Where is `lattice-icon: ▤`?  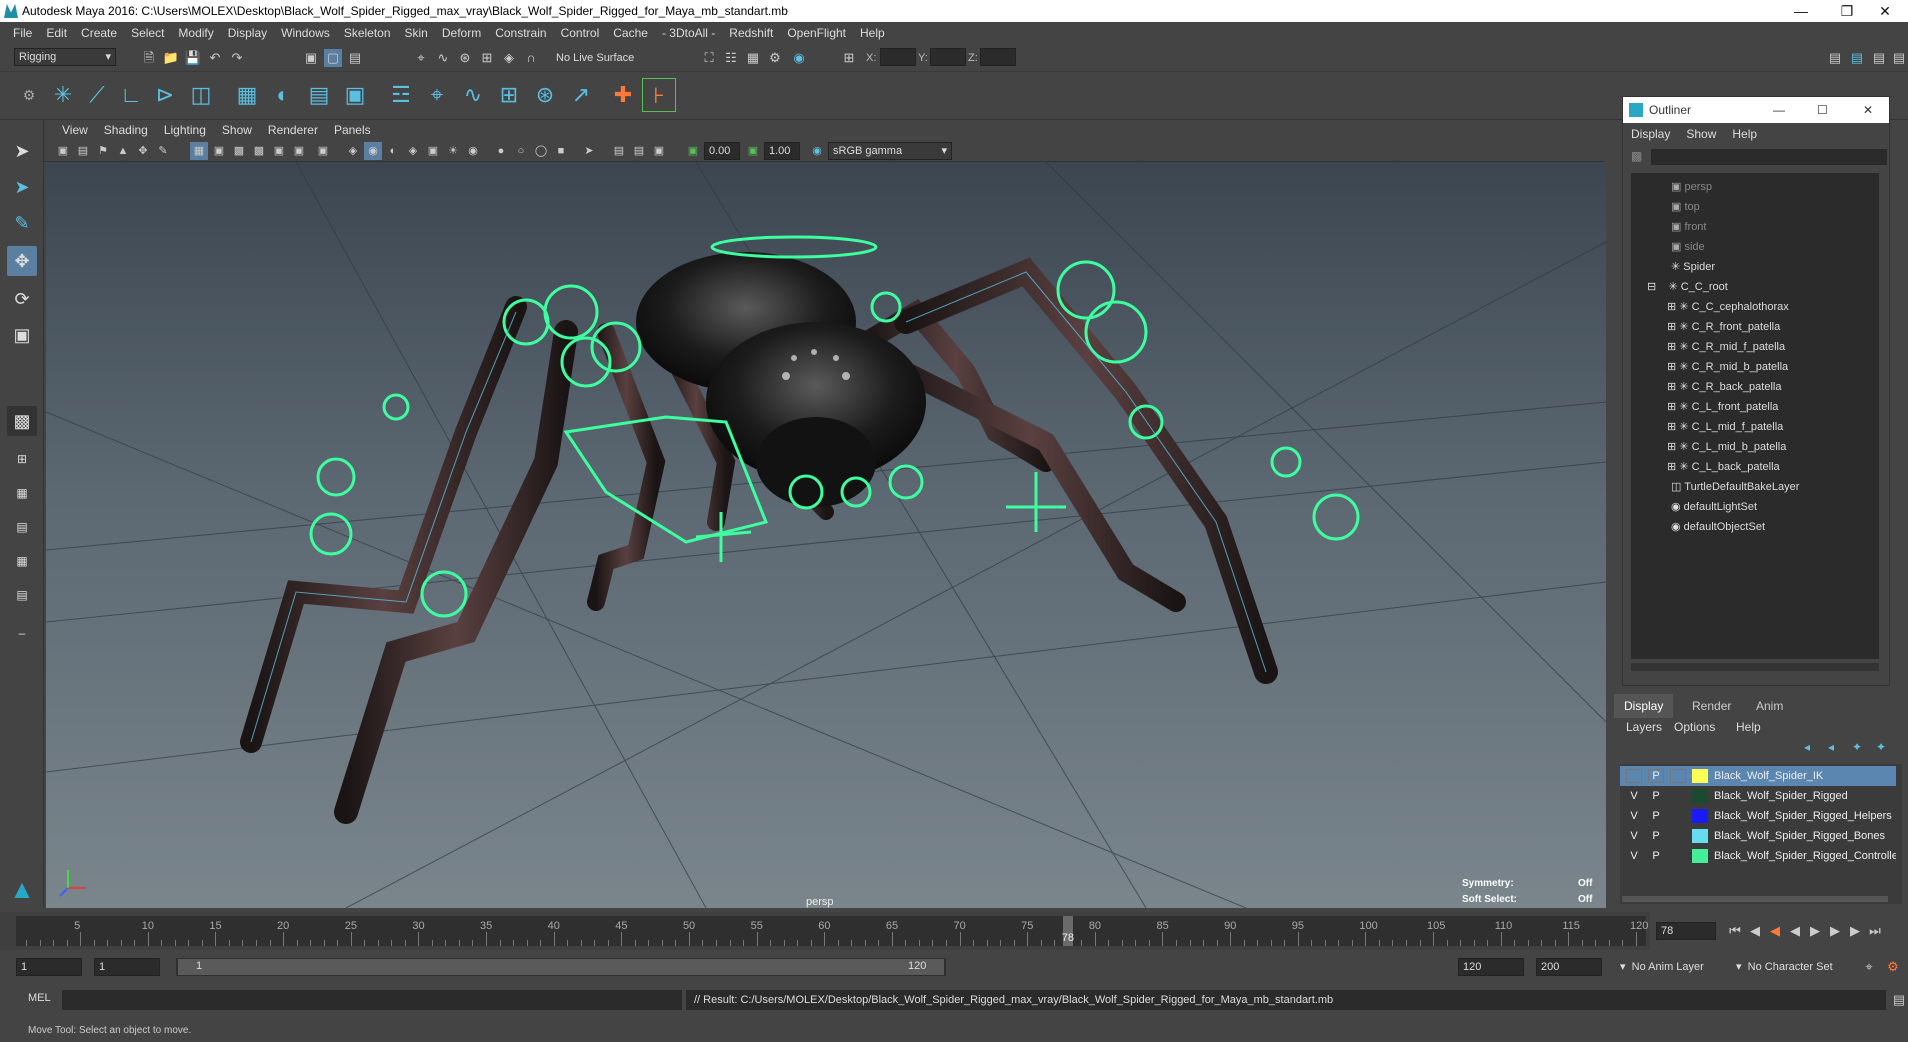
lattice-icon: ▤ is located at coordinates (319, 95).